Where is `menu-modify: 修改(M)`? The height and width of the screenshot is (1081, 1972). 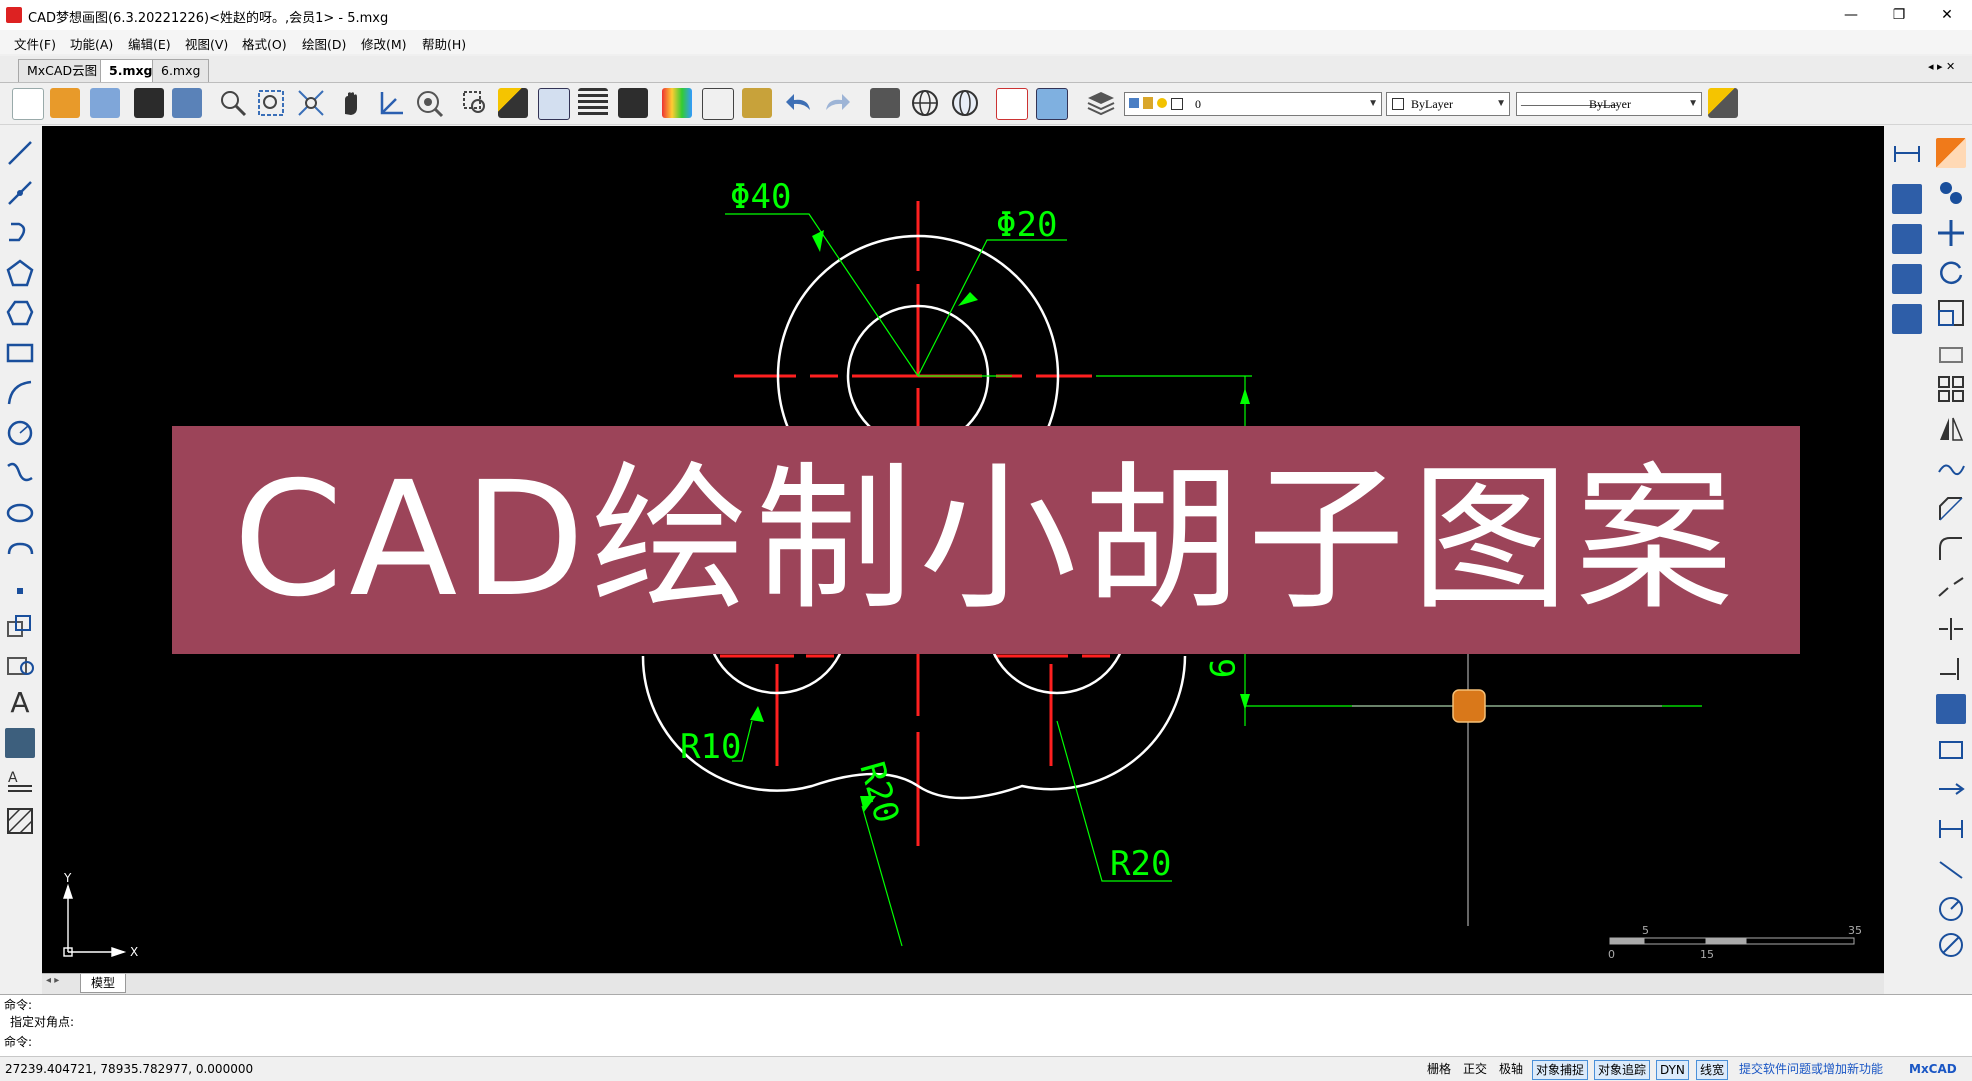
menu-modify: 修改(M) is located at coordinates (384, 43).